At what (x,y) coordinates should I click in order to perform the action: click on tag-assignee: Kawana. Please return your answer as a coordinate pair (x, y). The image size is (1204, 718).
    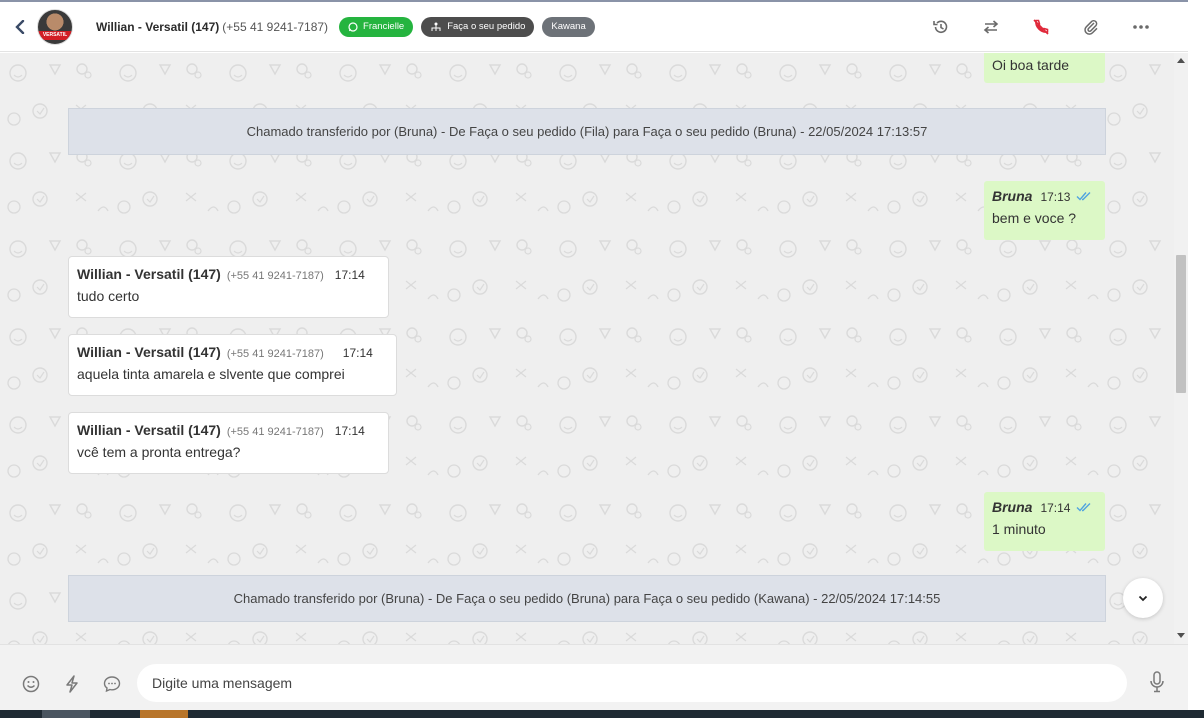
    Looking at the image, I should click on (568, 26).